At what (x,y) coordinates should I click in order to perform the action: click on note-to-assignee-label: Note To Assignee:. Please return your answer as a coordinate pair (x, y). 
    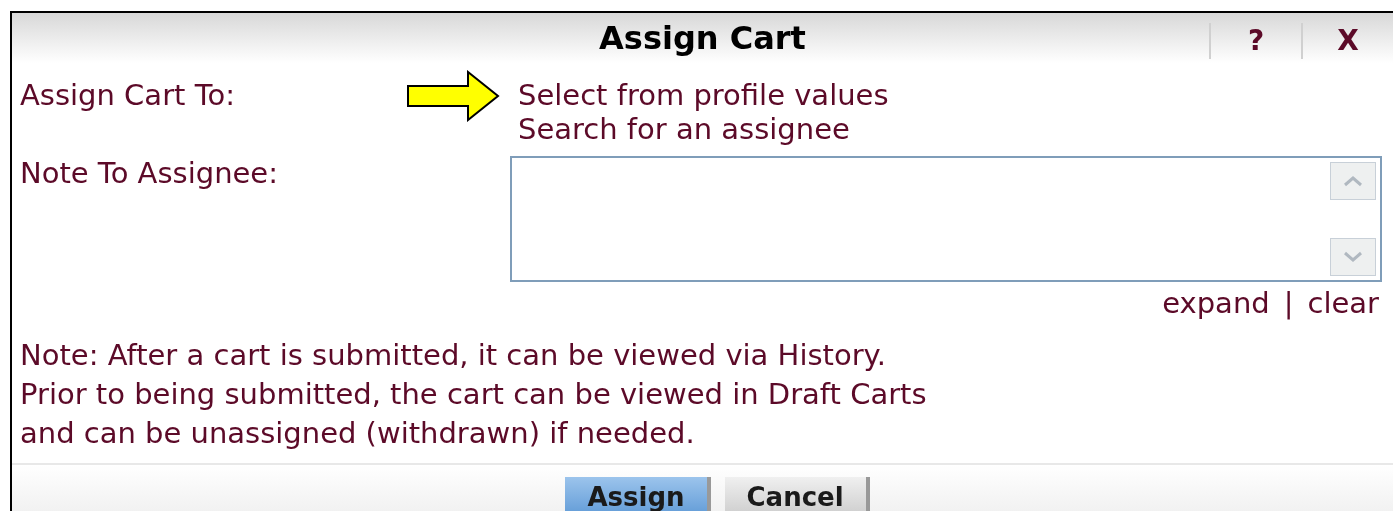
    Looking at the image, I should click on (149, 173).